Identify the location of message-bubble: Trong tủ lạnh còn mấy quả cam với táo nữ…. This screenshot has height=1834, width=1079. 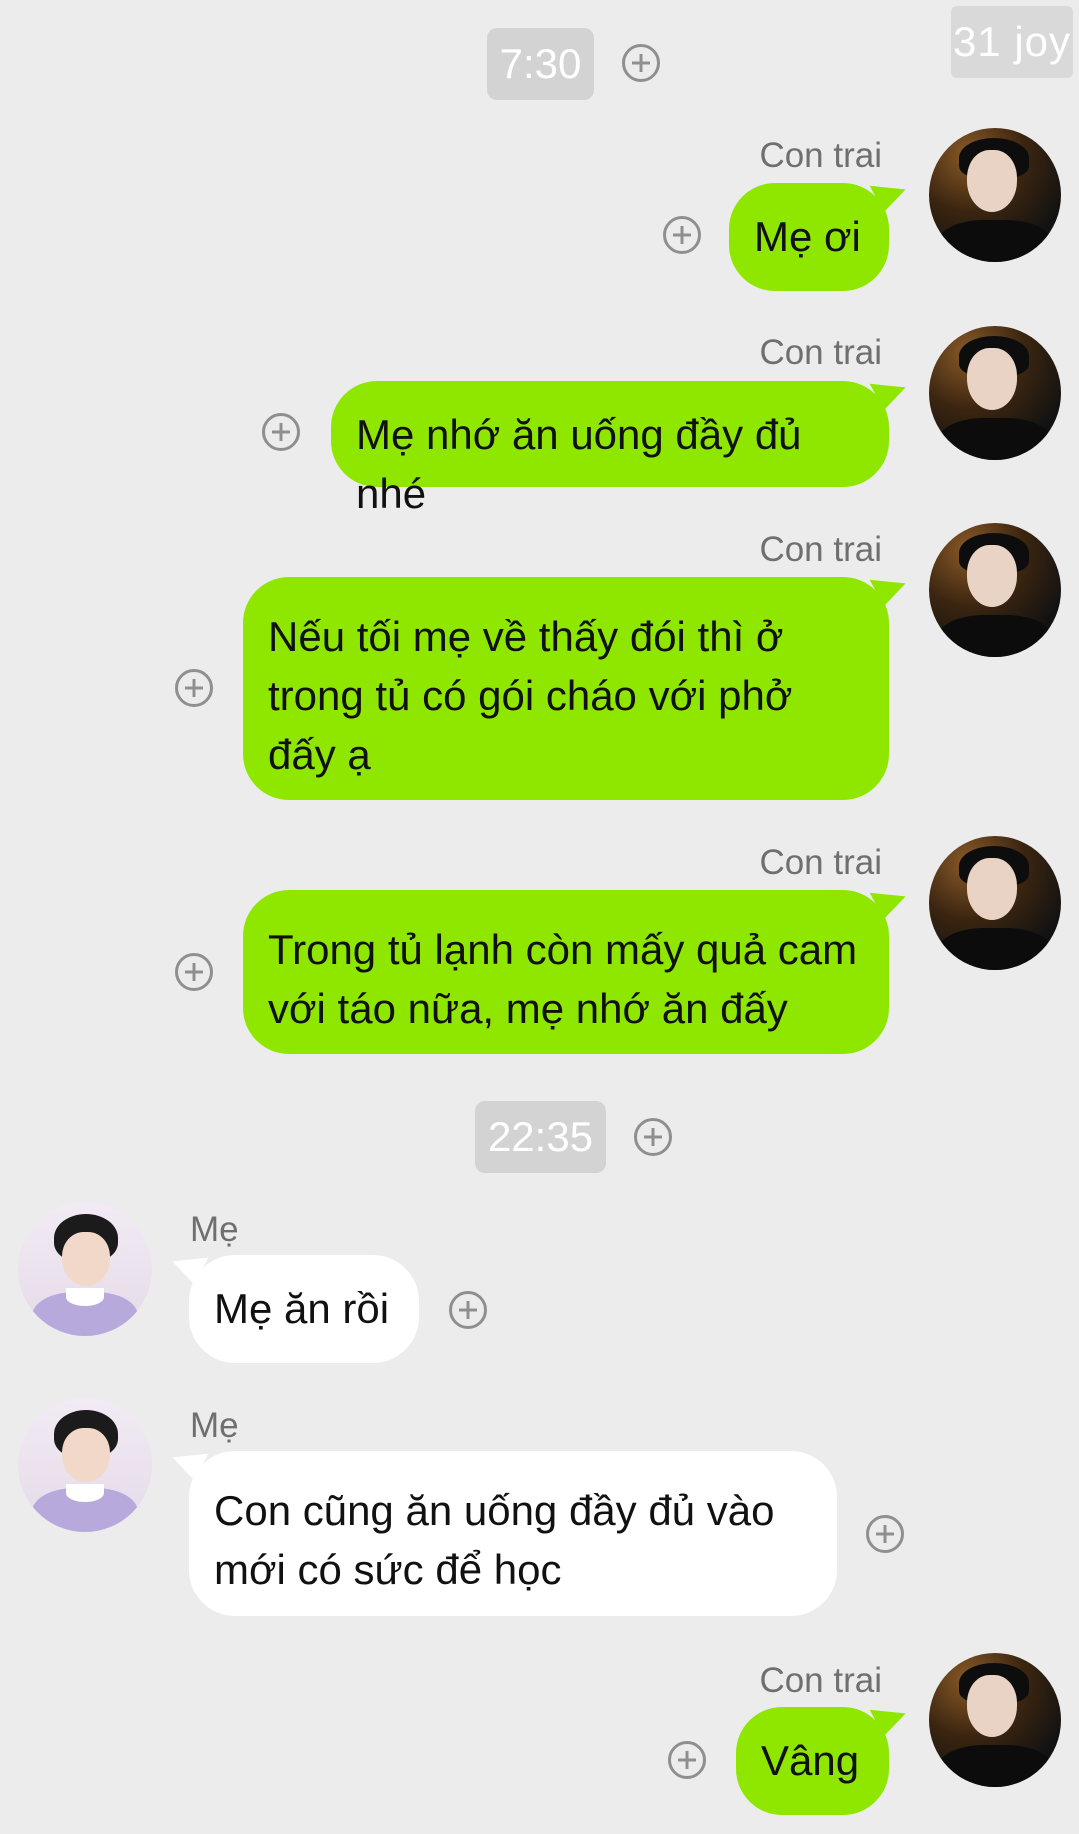
(577, 966).